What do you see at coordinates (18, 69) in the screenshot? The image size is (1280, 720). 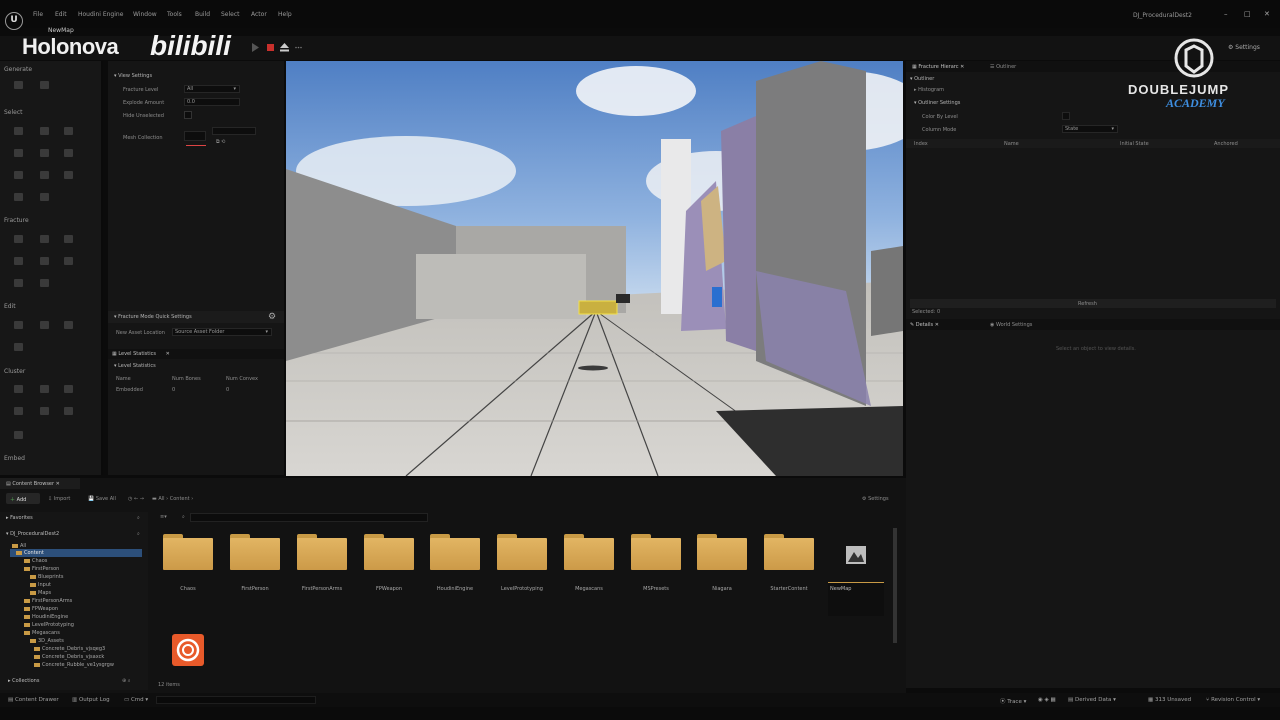 I see `section-generate: Generate` at bounding box center [18, 69].